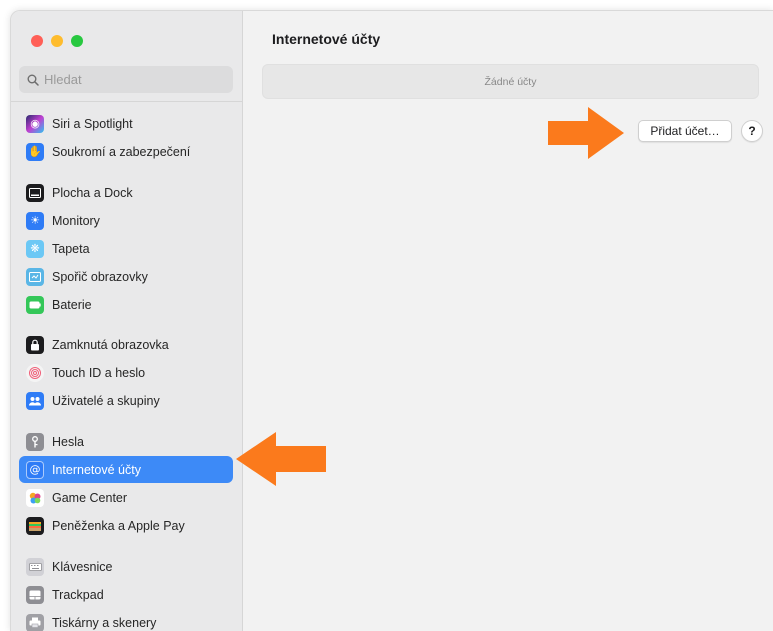  Describe the element at coordinates (586, 133) in the screenshot. I see `annotation-arrow-right` at that location.